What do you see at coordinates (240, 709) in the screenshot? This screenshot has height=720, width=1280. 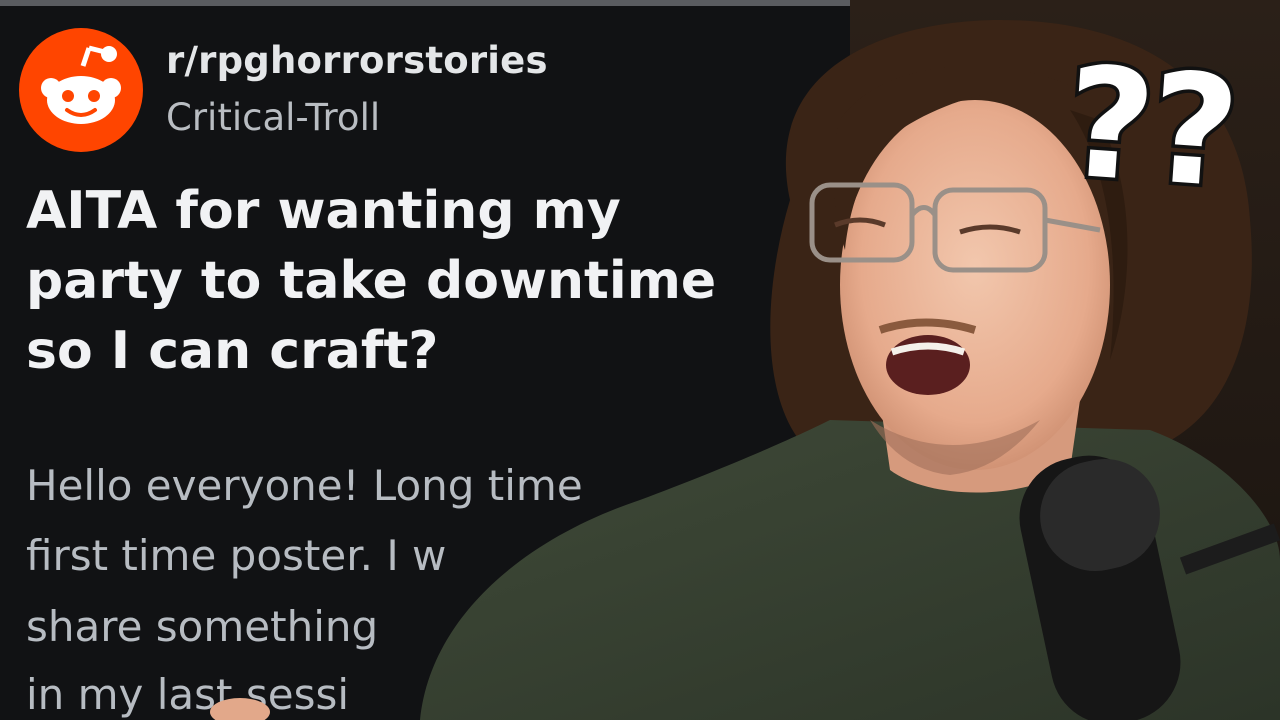 I see `hand` at bounding box center [240, 709].